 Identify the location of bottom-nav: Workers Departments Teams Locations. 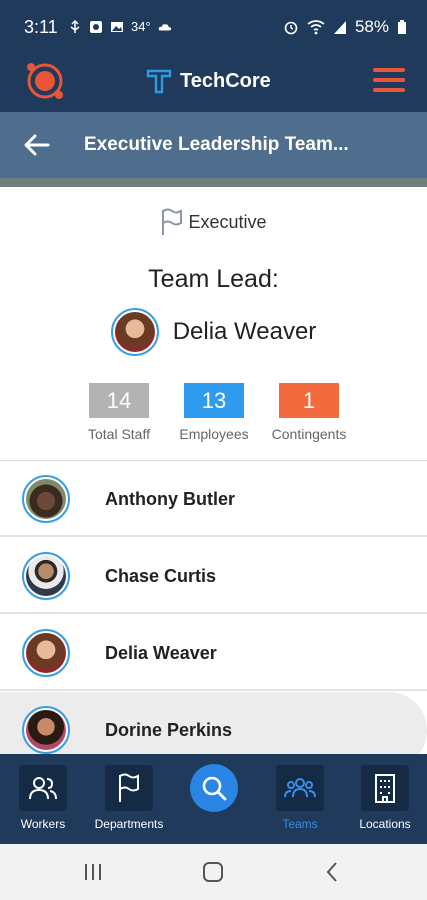
(213, 799).